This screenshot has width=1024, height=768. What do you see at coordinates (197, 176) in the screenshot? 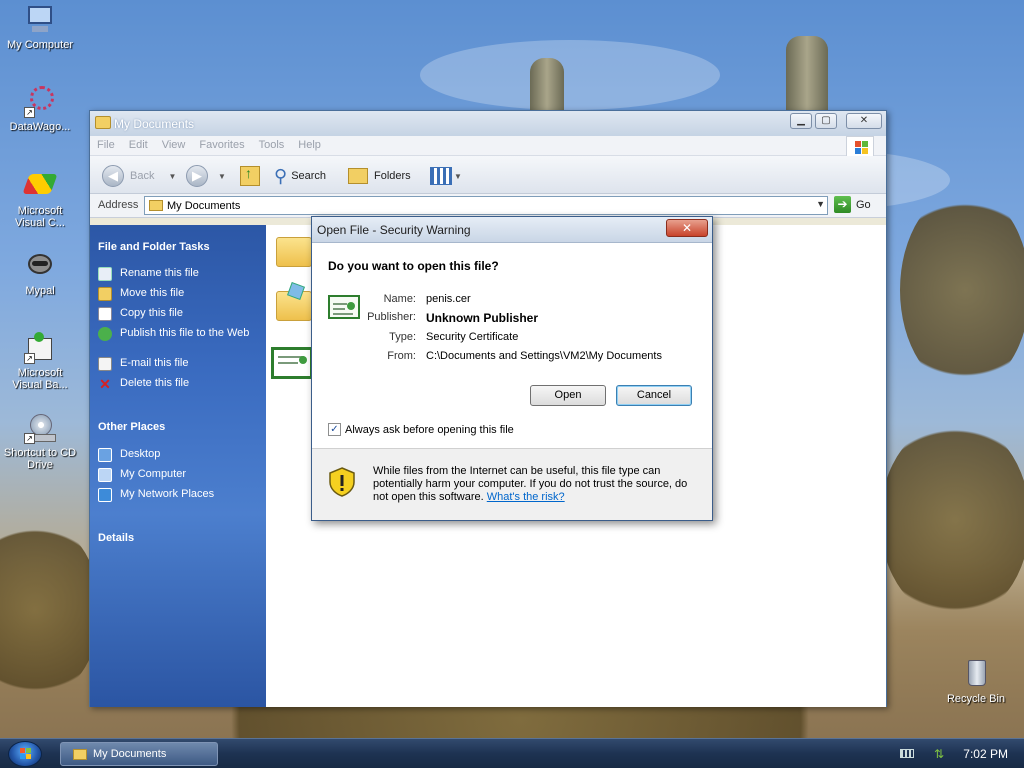
I see `forward-arrow-icon: ▶` at bounding box center [197, 176].